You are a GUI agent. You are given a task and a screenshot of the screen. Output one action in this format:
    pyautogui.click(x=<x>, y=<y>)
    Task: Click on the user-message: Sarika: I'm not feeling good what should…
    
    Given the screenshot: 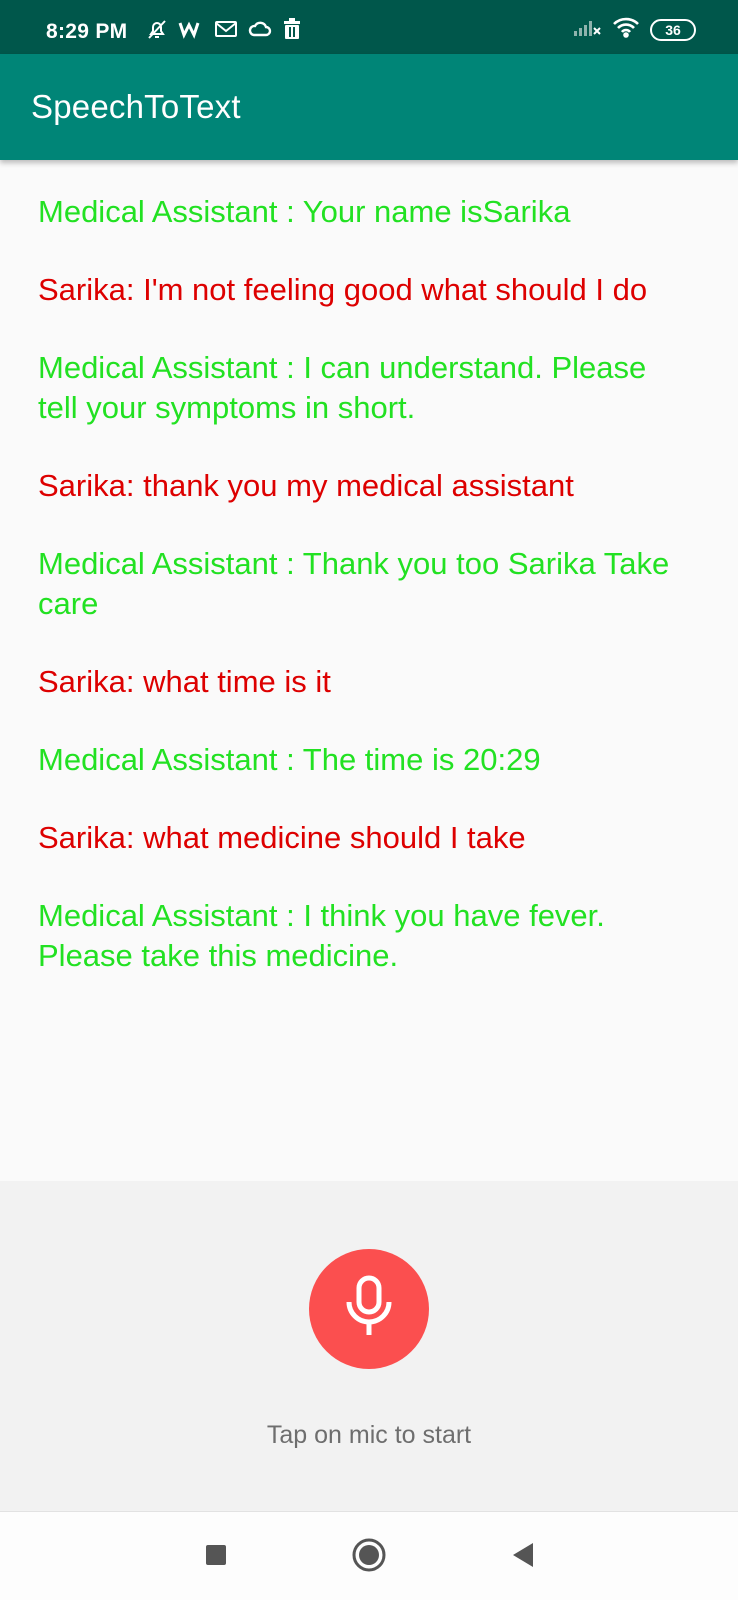 What is the action you would take?
    pyautogui.click(x=343, y=289)
    